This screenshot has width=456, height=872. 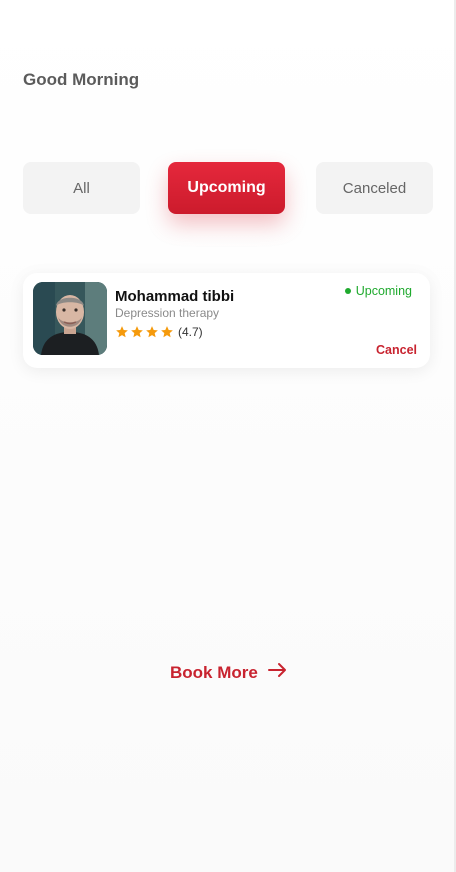 I want to click on greeting-title: Good Morning, so click(x=81, y=79).